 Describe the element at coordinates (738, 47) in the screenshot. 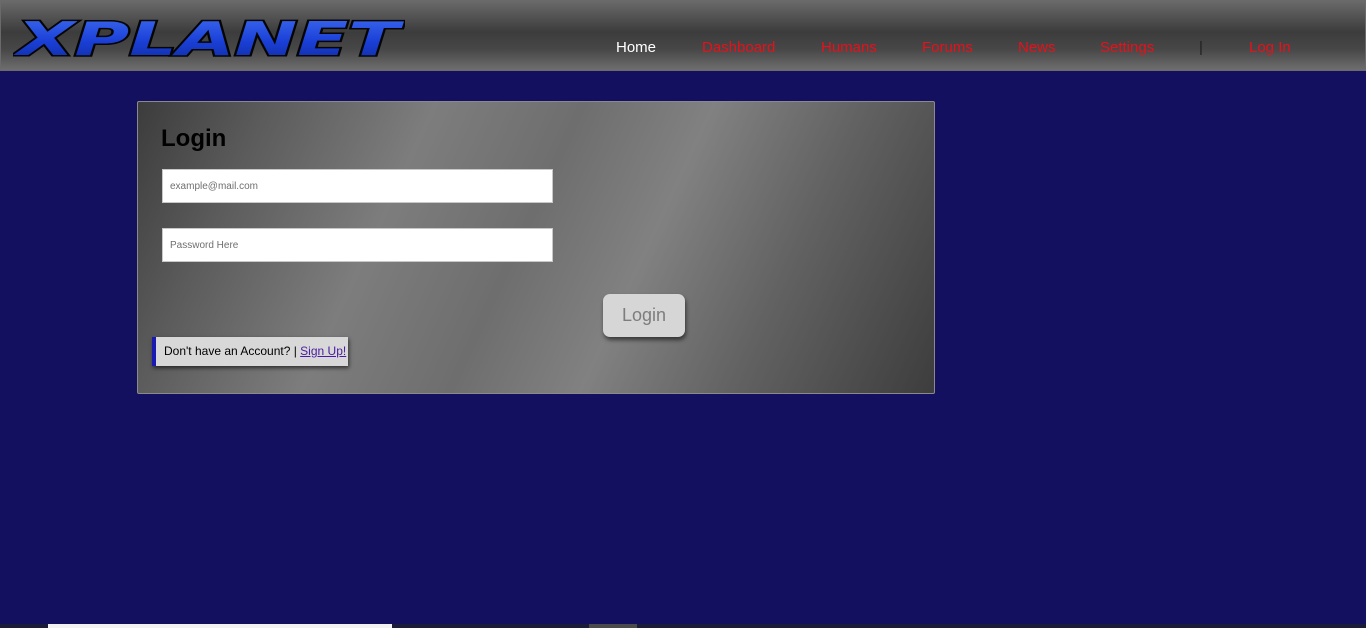

I see `nav-dashboard: Dashboard` at that location.